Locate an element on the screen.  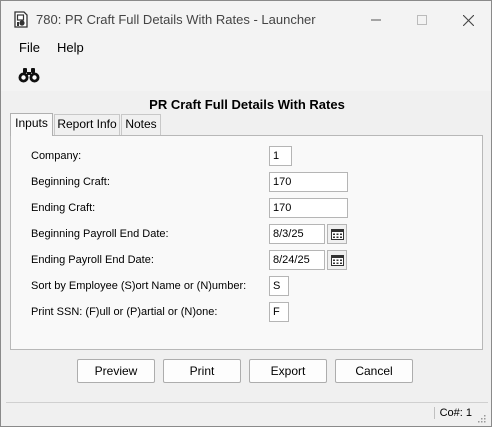
status-bar: Co#: 1 is located at coordinates (247, 413).